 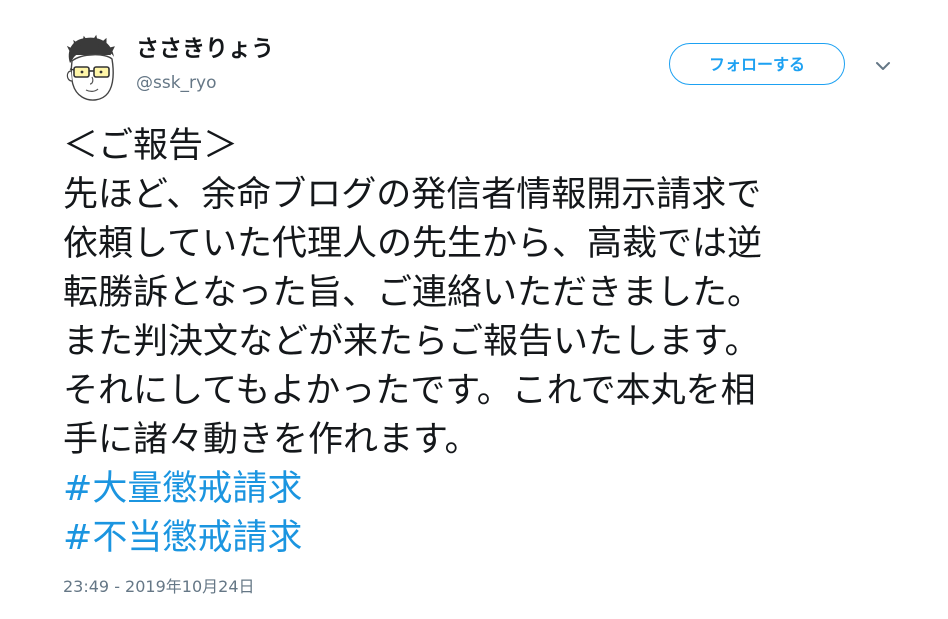 I want to click on hashtag-link: #不当懲戒請求, so click(x=493, y=538).